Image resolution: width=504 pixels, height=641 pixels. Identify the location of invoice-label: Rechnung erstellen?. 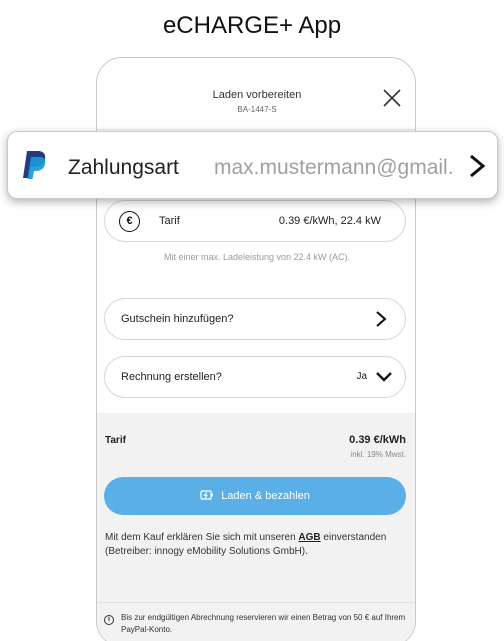
(171, 377).